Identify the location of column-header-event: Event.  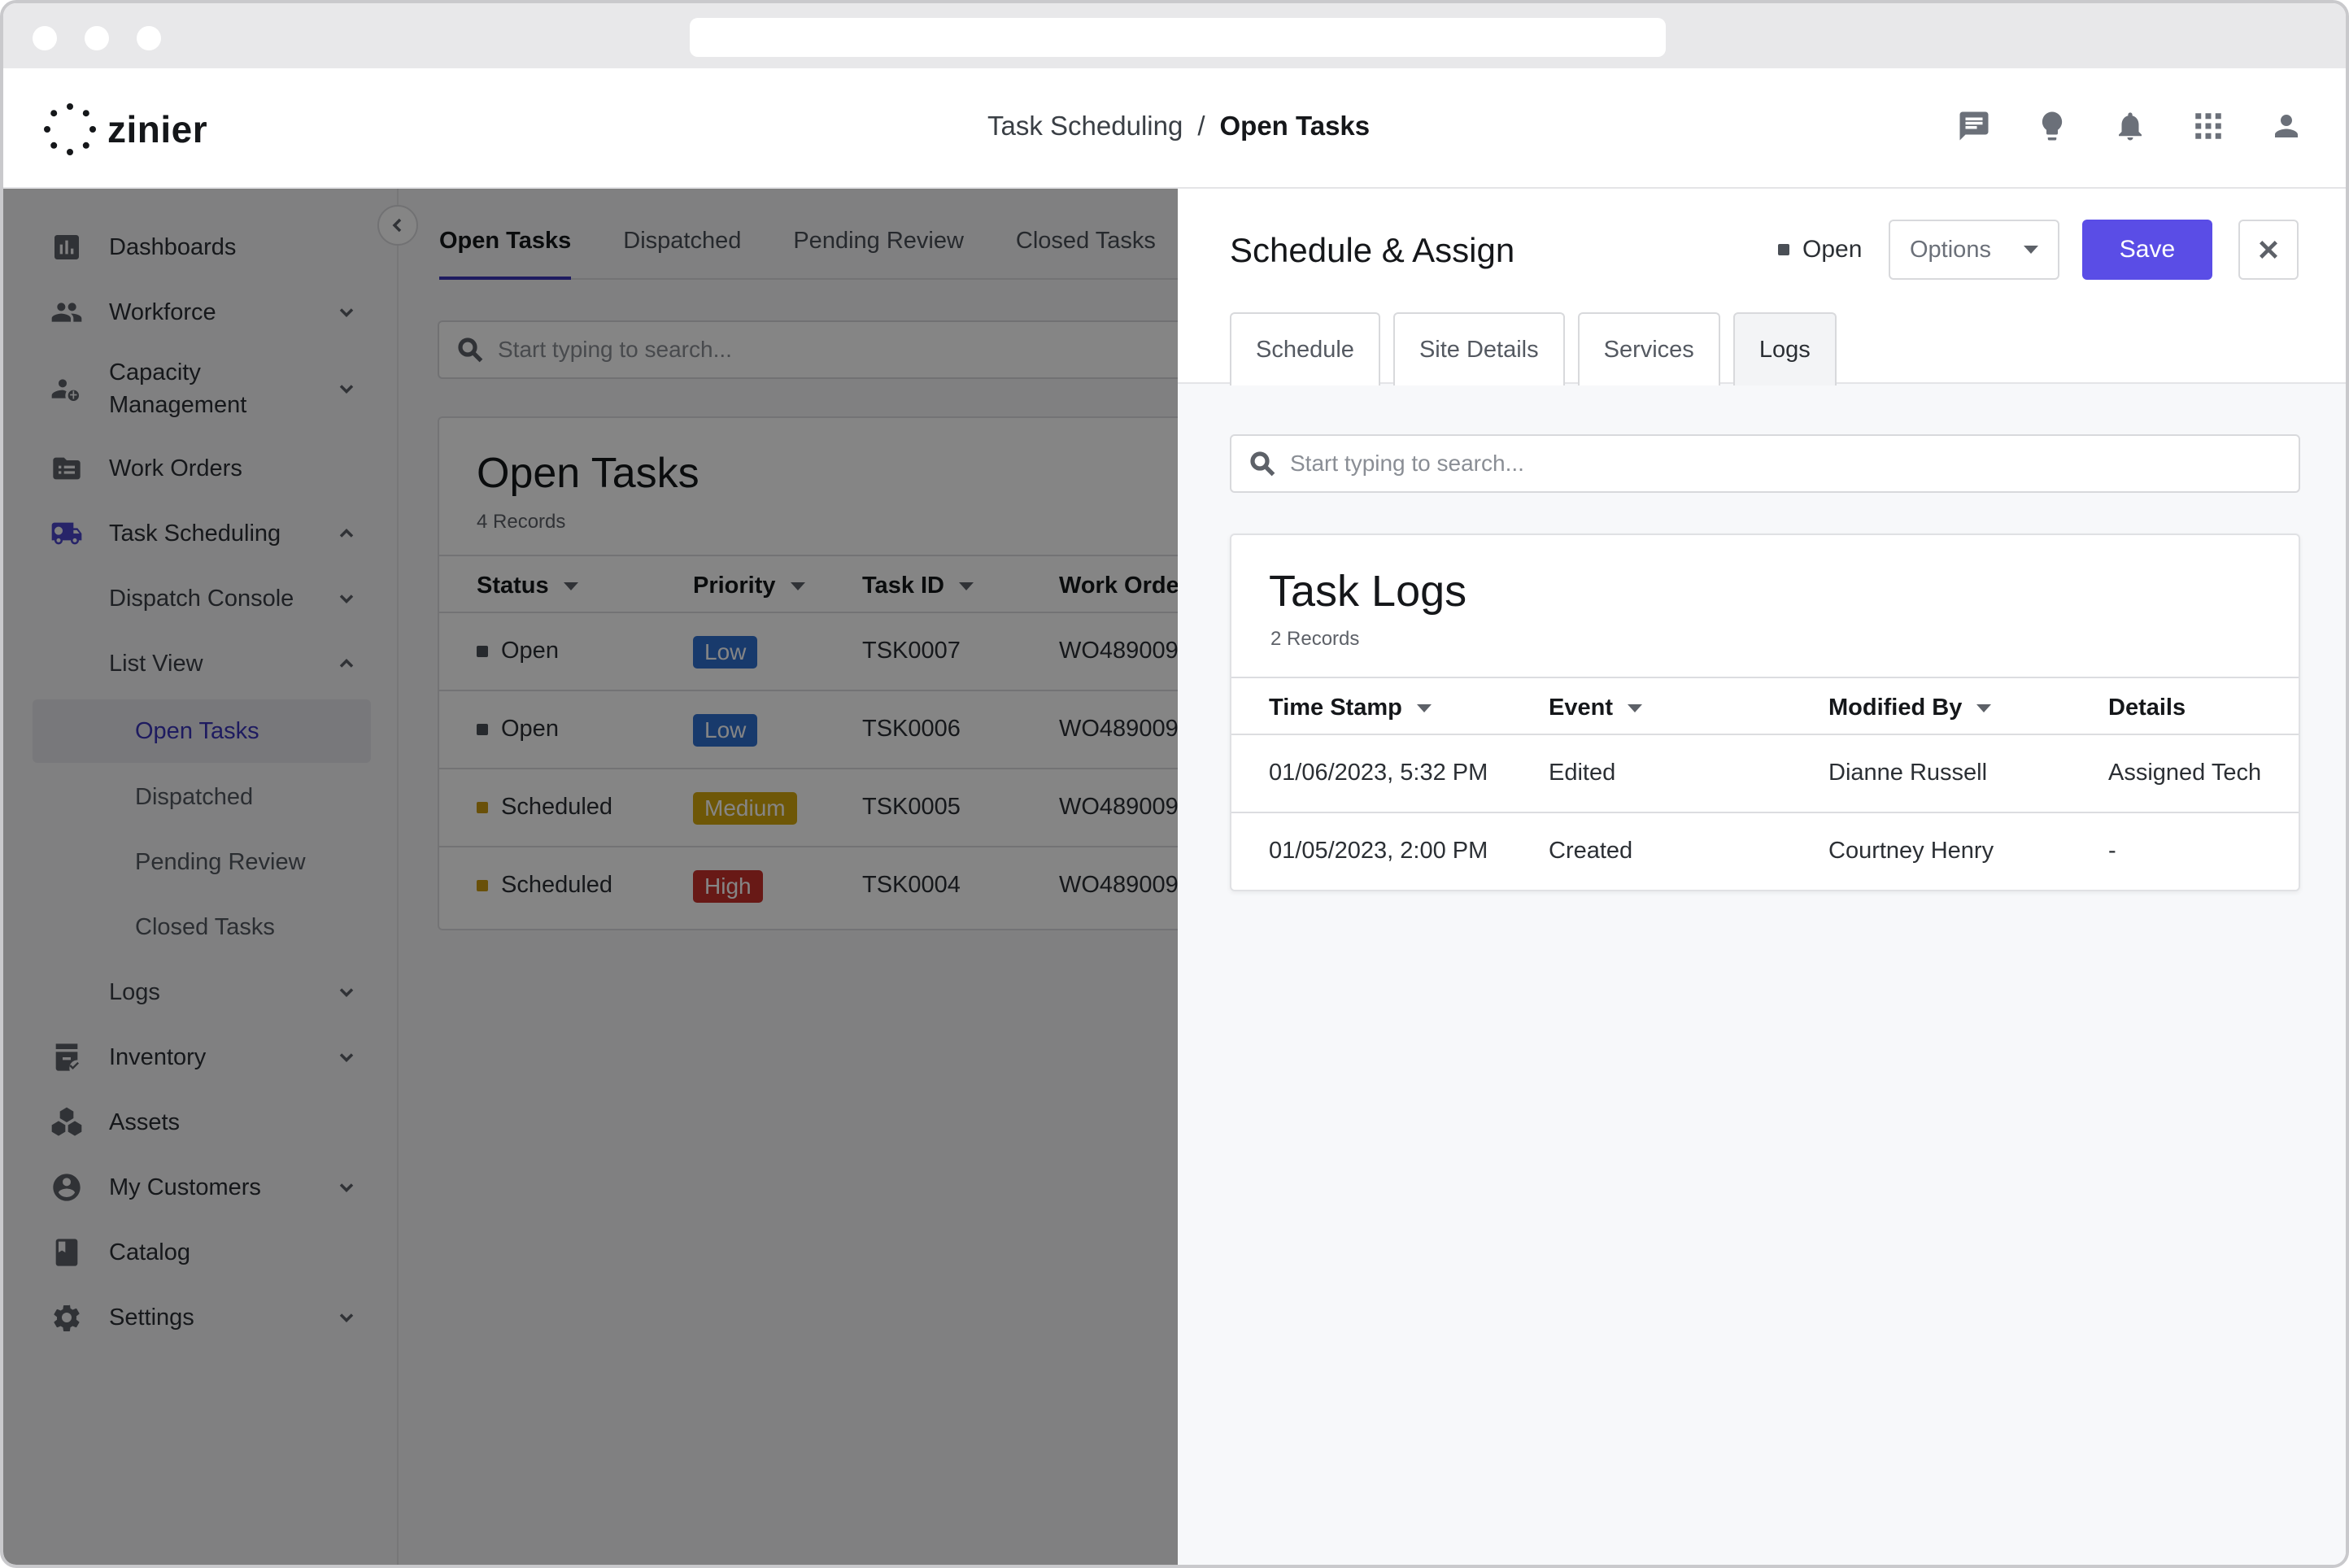
(1595, 708).